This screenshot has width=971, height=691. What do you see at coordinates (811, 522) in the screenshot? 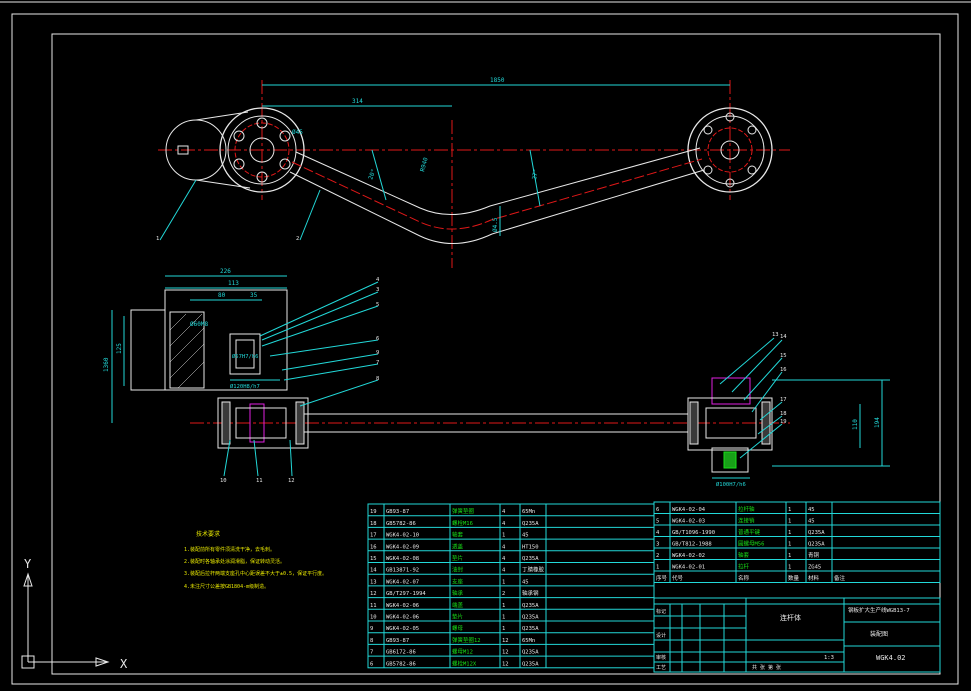
I see `bom-right-cell-mat: 45` at bounding box center [811, 522].